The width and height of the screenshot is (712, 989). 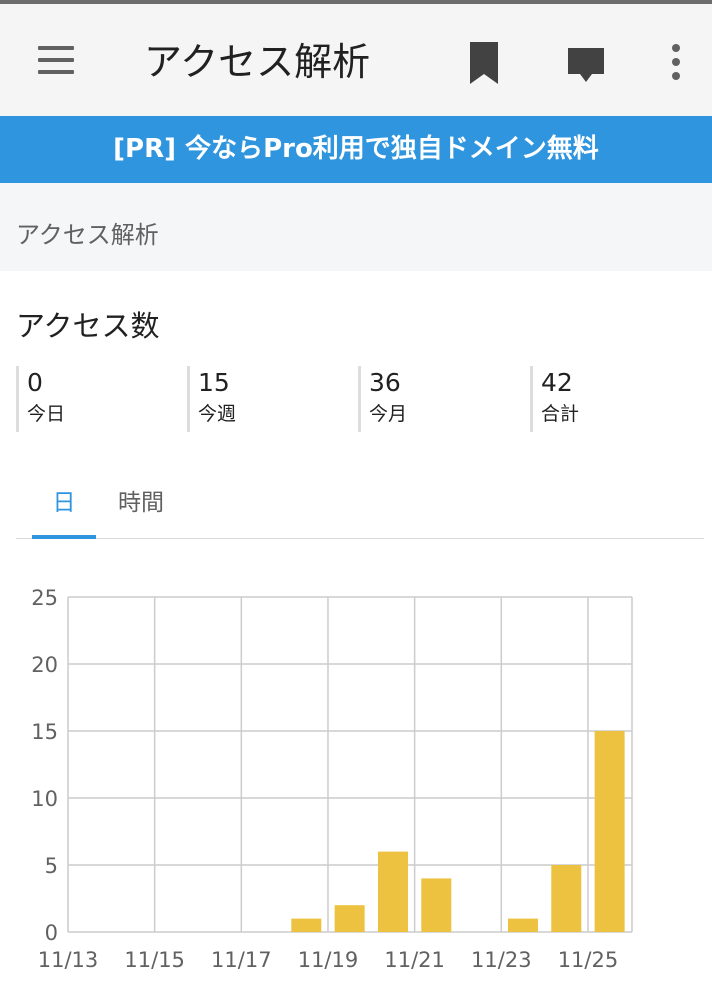 What do you see at coordinates (557, 382) in the screenshot?
I see `stat-total-value: 42` at bounding box center [557, 382].